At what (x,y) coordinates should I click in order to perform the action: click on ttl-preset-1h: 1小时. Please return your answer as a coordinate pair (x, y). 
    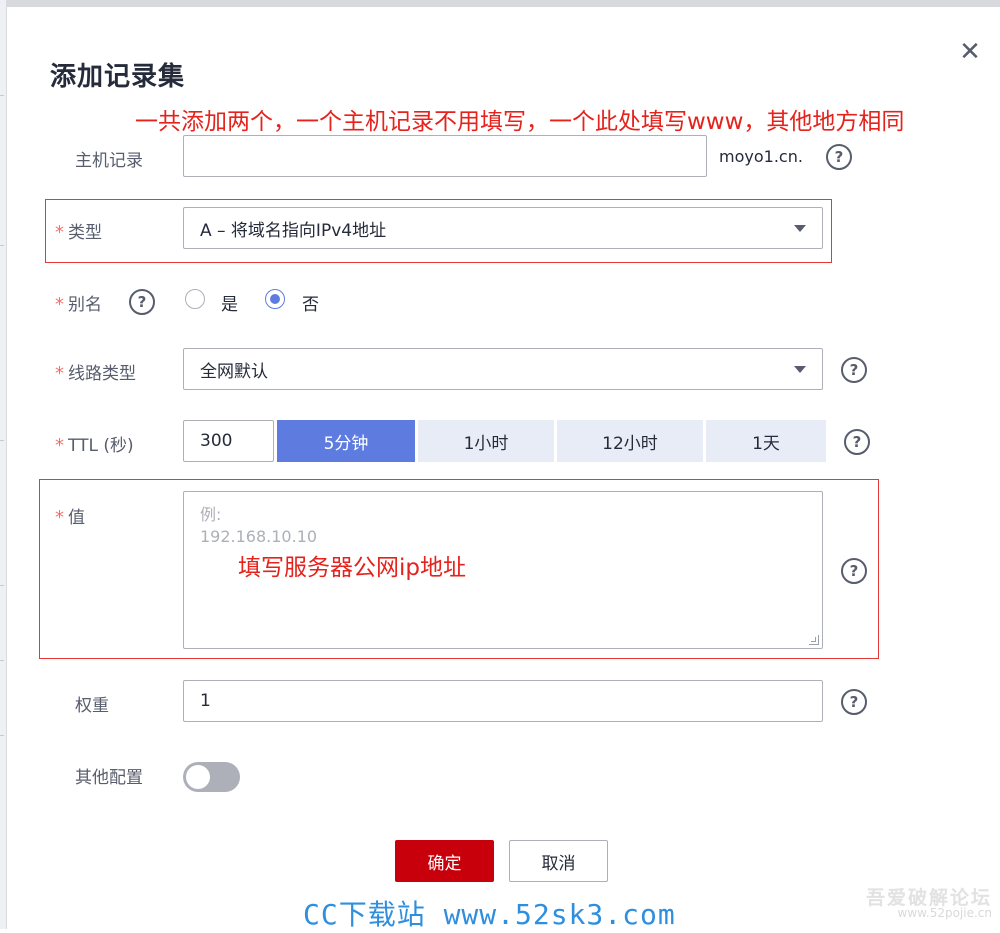
    Looking at the image, I should click on (486, 441).